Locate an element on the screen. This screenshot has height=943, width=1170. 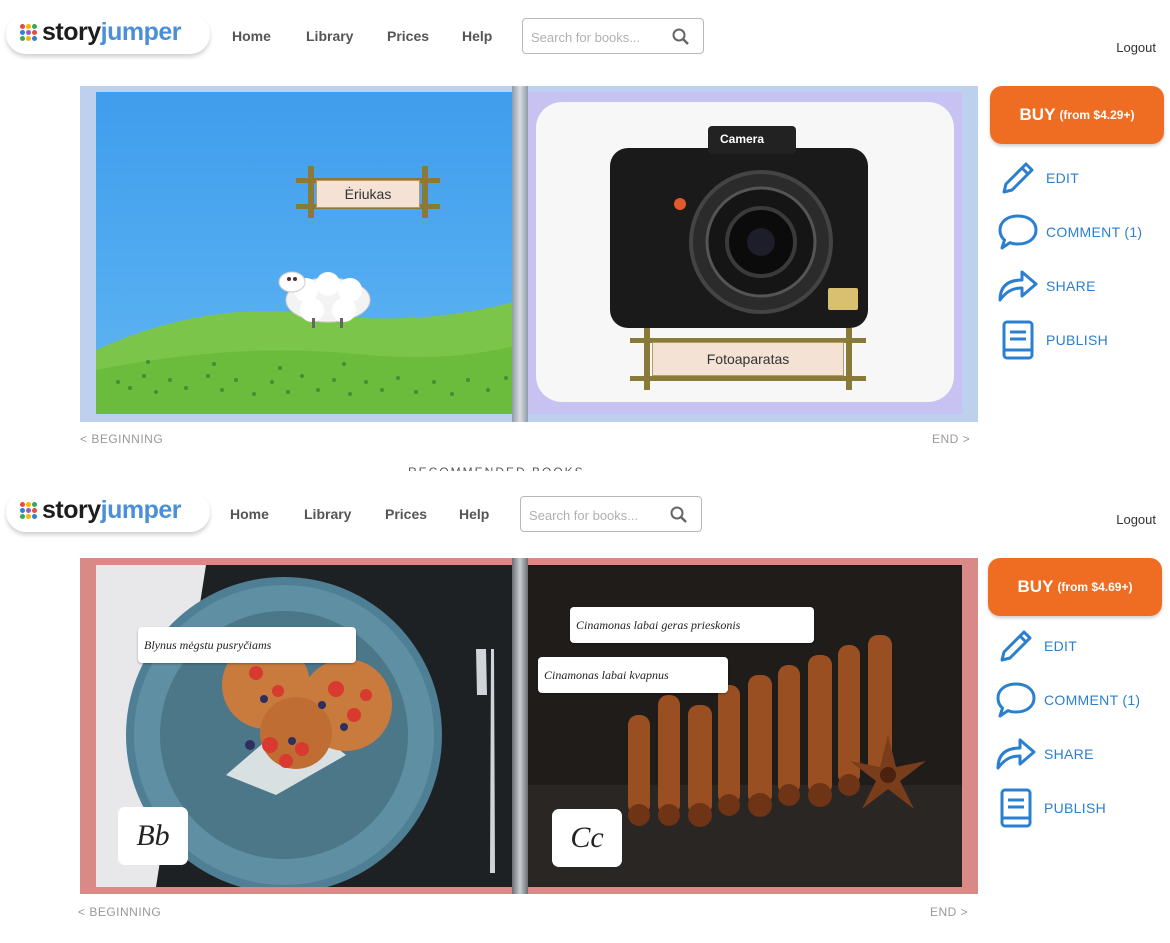
left-page: Blynus mėgstu pusryčiams Bb is located at coordinates (312, 726).